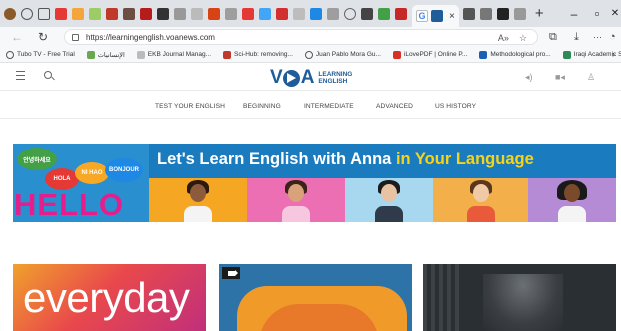 Image resolution: width=621 pixels, height=331 pixels. What do you see at coordinates (81, 183) in the screenshot?
I see `hello-panel: 안녕하세요 HOLA NI HAO BONJOUR HELLO` at bounding box center [81, 183].